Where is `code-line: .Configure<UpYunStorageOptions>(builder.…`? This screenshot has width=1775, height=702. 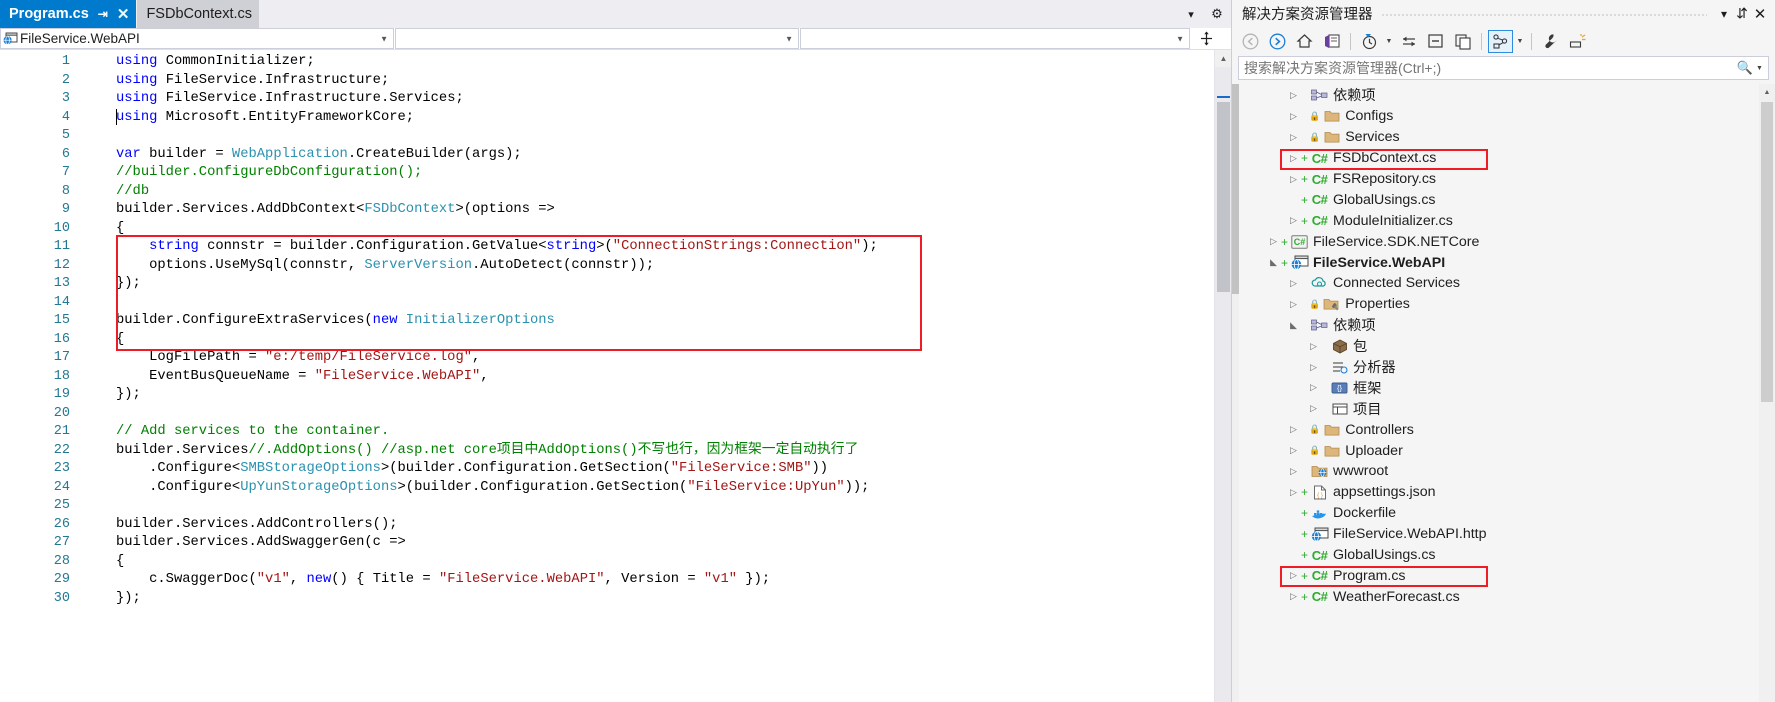 code-line: .Configure<UpYunStorageOptions>(builder.… is located at coordinates (654, 488).